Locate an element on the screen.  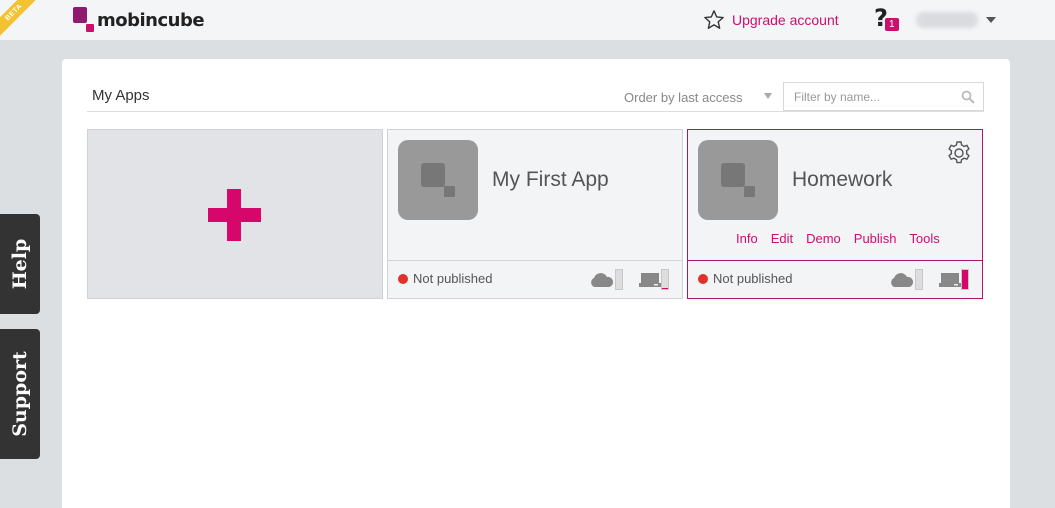
order-caret-icon is located at coordinates (768, 96).